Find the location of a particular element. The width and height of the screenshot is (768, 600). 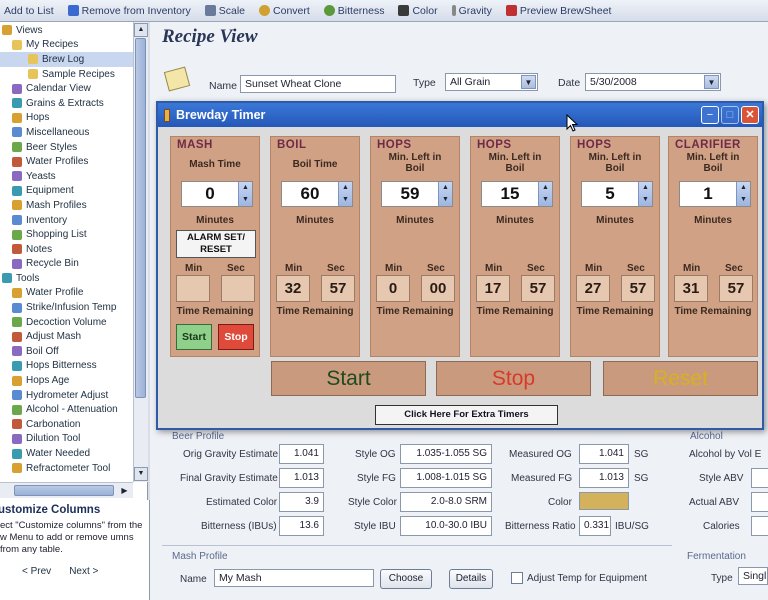

sidebar-item-yeasts: Yeasts is located at coordinates (73, 176).